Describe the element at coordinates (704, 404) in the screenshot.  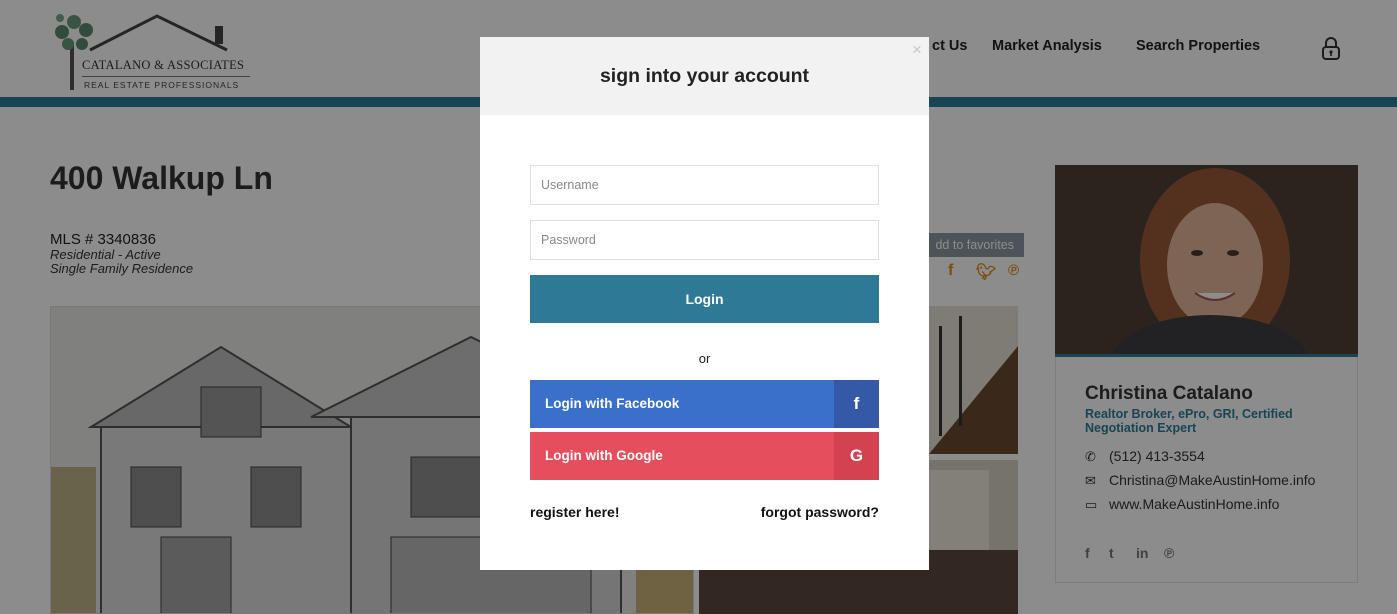
I see `login-with-facebook-button: Login with Facebook f` at that location.